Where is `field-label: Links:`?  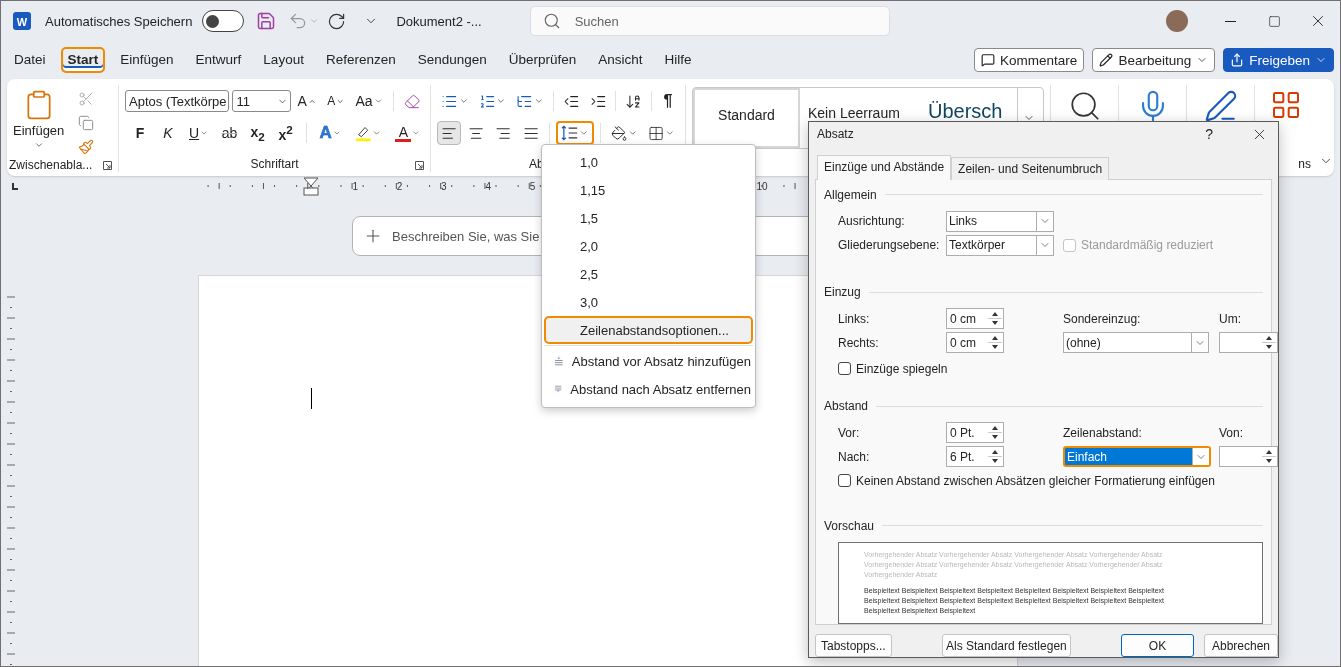
field-label: Links: is located at coordinates (854, 318).